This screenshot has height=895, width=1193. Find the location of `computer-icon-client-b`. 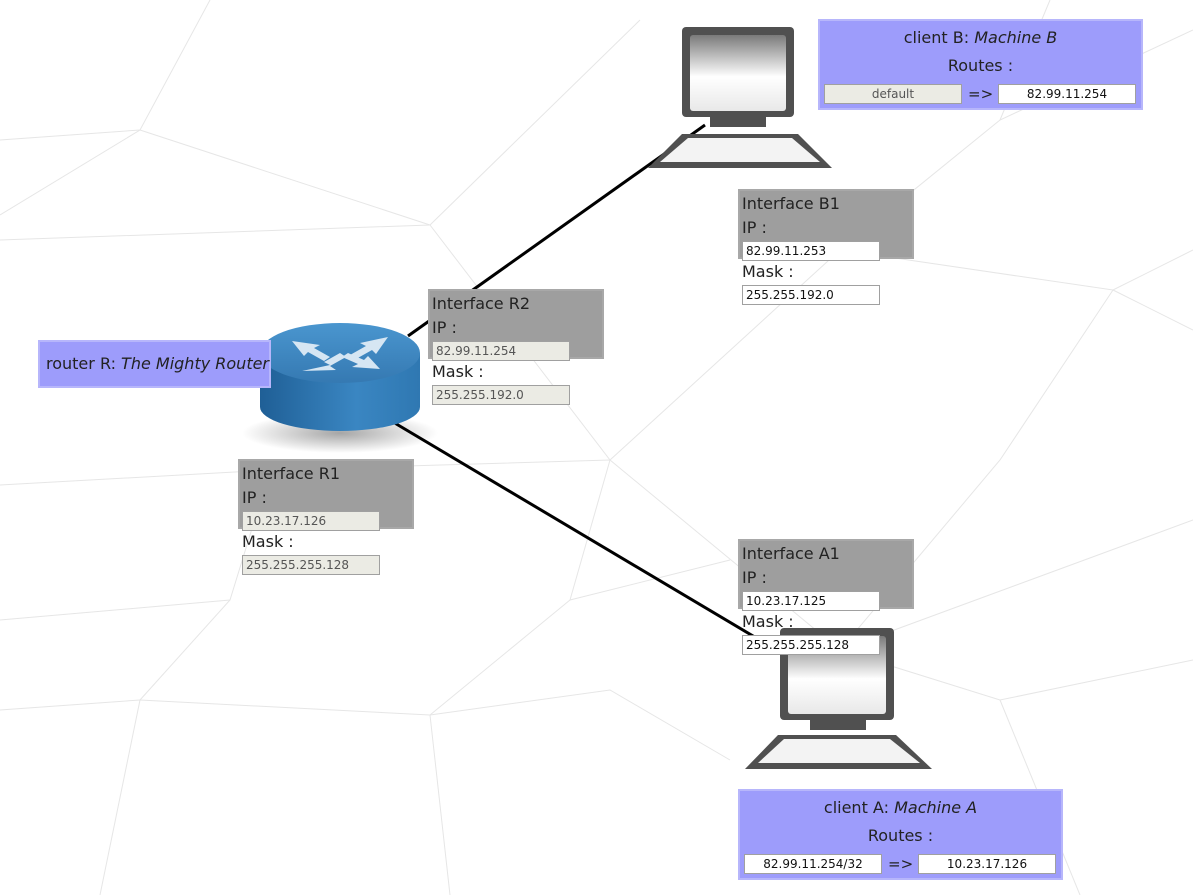

computer-icon-client-b is located at coordinates (740, 99).